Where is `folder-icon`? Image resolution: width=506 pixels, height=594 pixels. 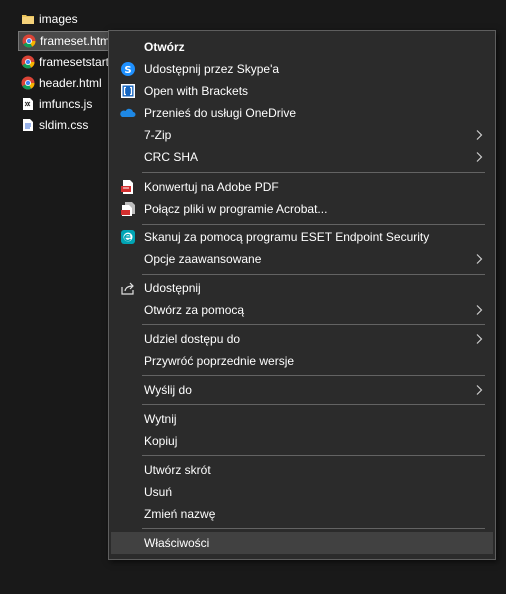
folder-icon is located at coordinates (28, 19).